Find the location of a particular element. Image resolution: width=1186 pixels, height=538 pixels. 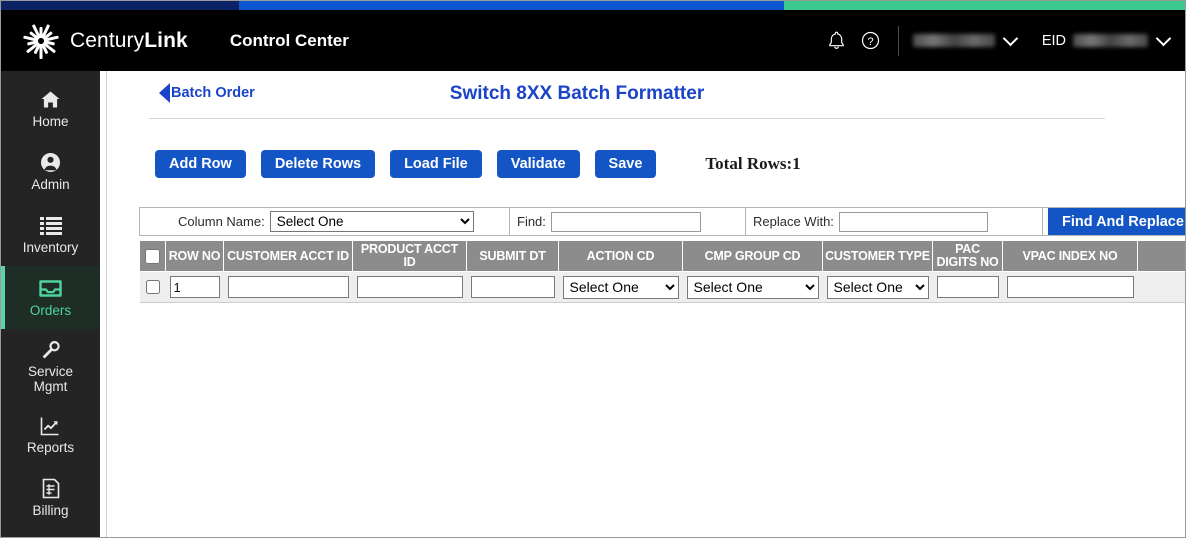

page-header: Batch Order Switch 8XX Batch Formatter is located at coordinates (627, 95).